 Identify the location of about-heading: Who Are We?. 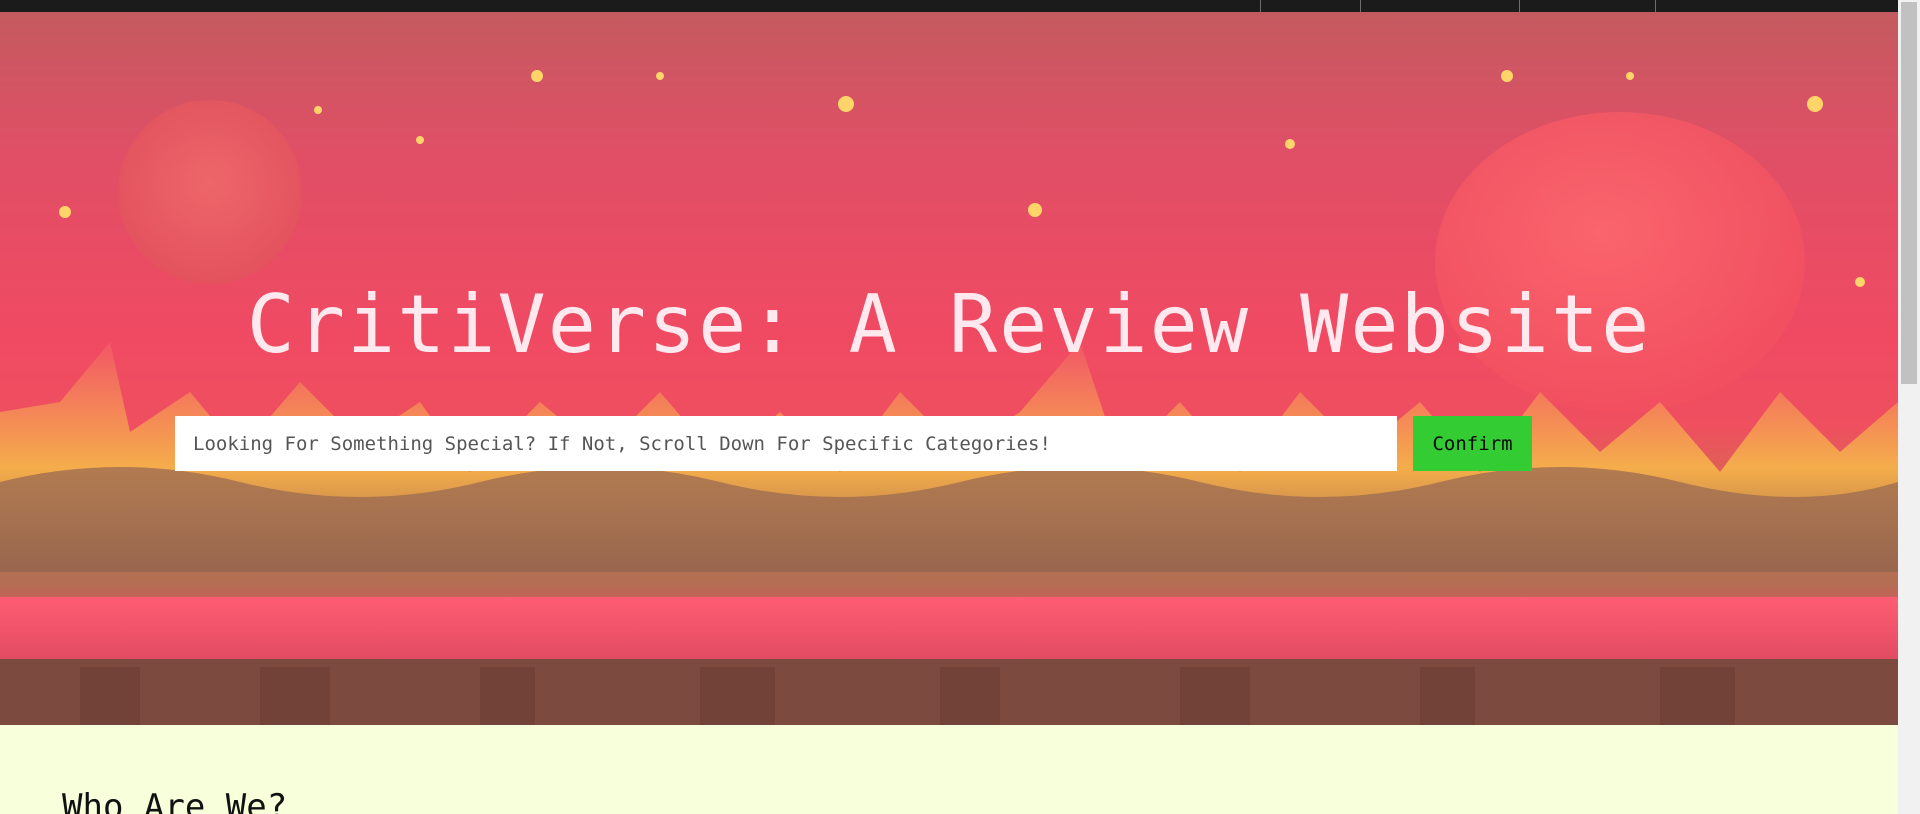
(175, 800).